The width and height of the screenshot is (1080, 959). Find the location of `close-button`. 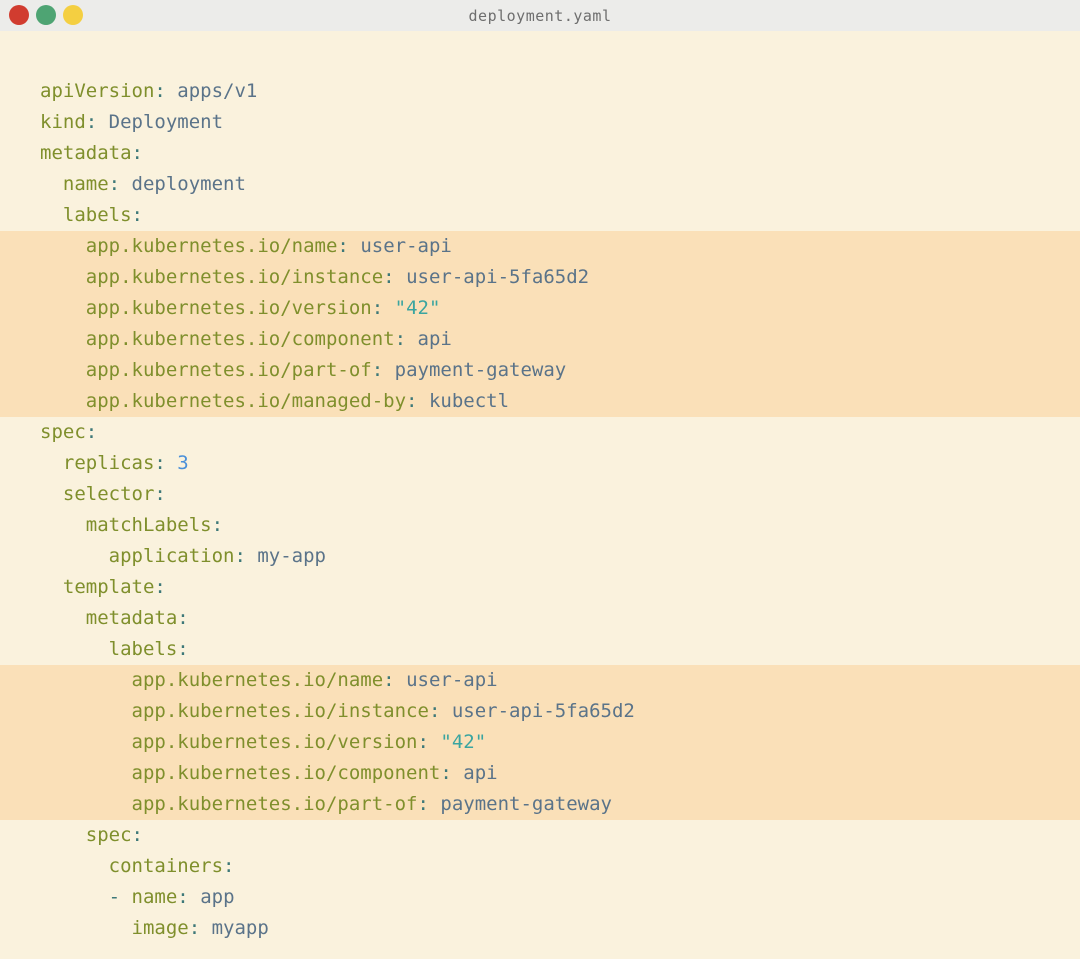

close-button is located at coordinates (19, 15).